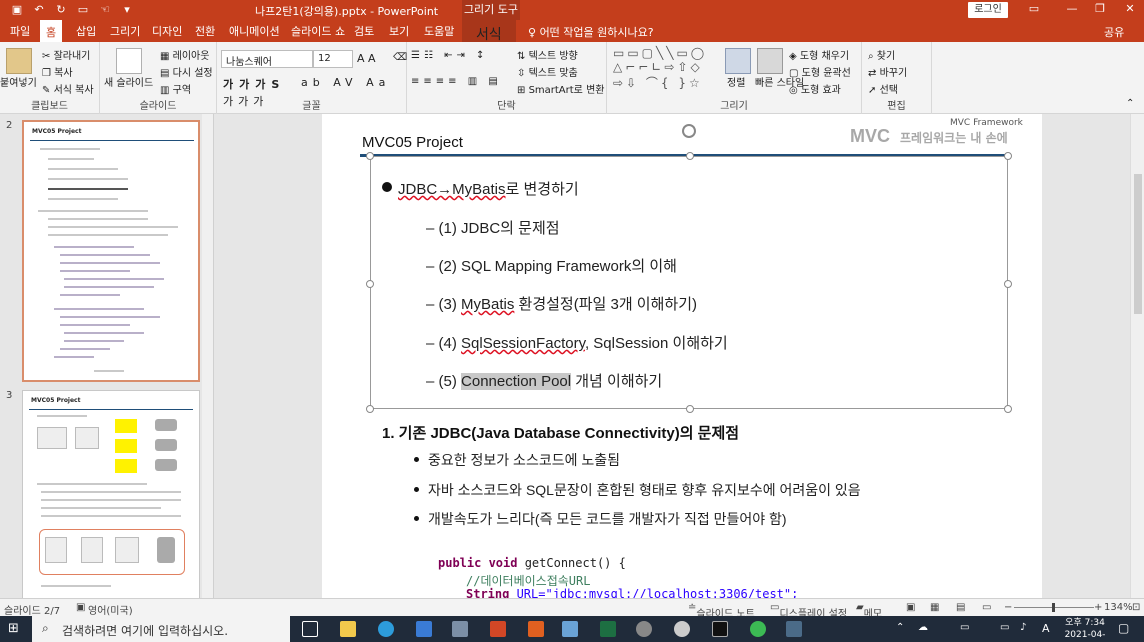 The width and height of the screenshot is (1144, 642). I want to click on paste-button: 붙여넣기, so click(18, 81).